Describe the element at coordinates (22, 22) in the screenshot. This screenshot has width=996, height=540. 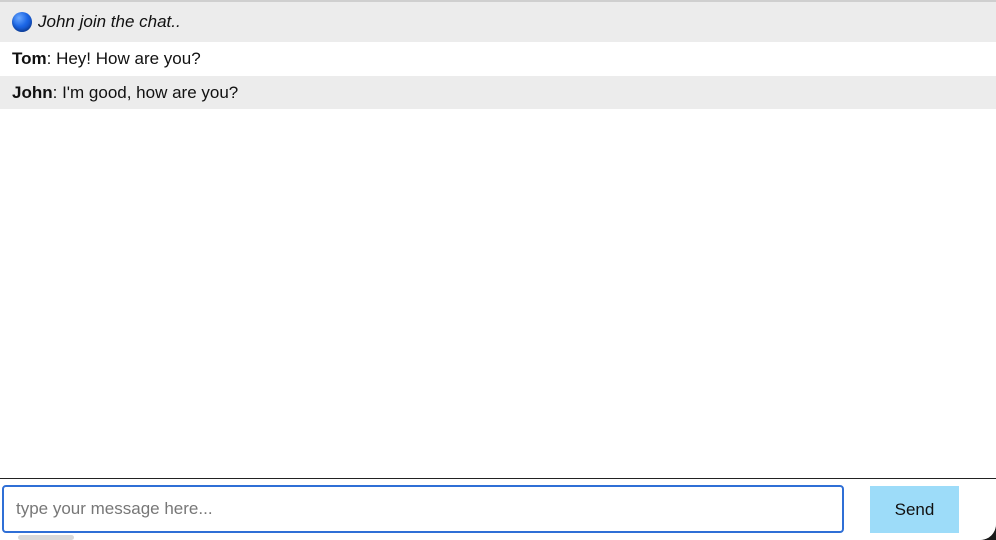
I see `globe-icon` at that location.